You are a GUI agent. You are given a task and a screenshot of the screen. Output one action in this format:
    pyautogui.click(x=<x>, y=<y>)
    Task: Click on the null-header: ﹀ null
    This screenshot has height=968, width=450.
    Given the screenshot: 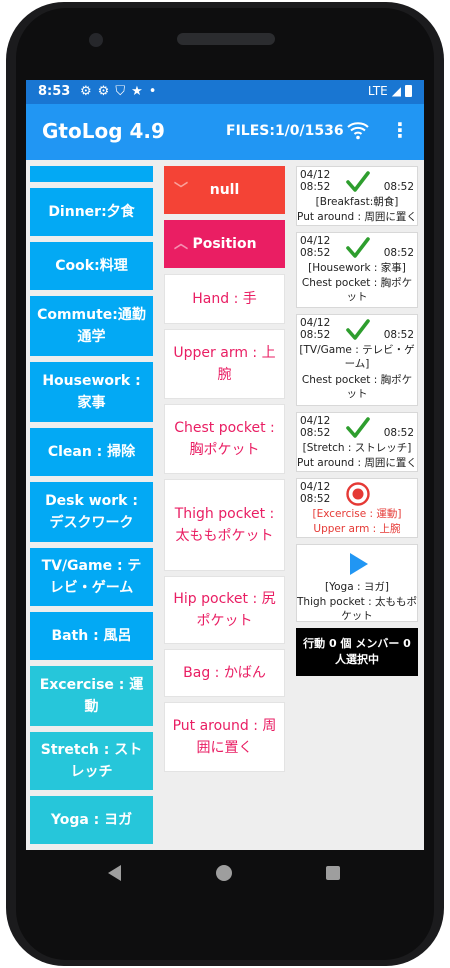 What is the action you would take?
    pyautogui.click(x=224, y=190)
    